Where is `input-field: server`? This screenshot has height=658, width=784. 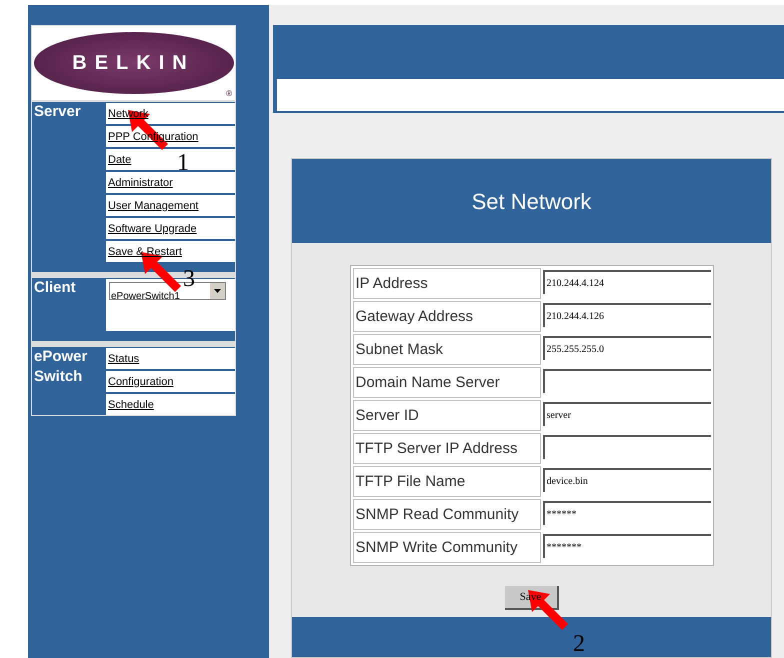 input-field: server is located at coordinates (626, 414).